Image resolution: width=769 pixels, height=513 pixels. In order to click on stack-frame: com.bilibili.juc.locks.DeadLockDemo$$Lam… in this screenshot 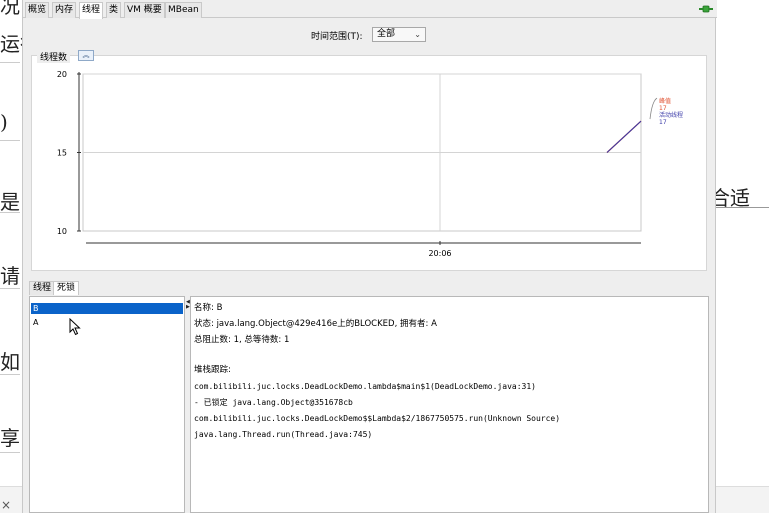, I will do `click(377, 418)`.